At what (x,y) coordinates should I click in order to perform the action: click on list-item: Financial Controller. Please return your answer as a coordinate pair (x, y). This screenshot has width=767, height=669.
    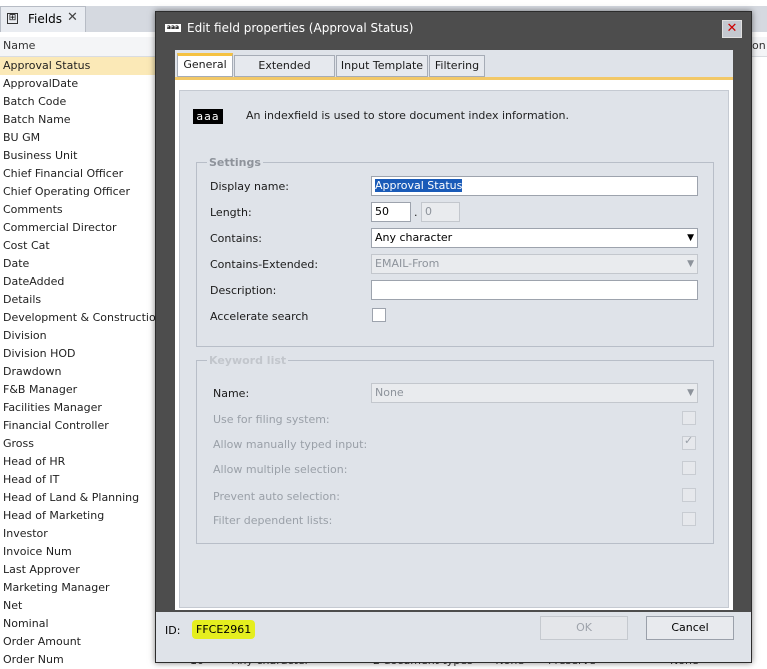
    Looking at the image, I should click on (80, 426).